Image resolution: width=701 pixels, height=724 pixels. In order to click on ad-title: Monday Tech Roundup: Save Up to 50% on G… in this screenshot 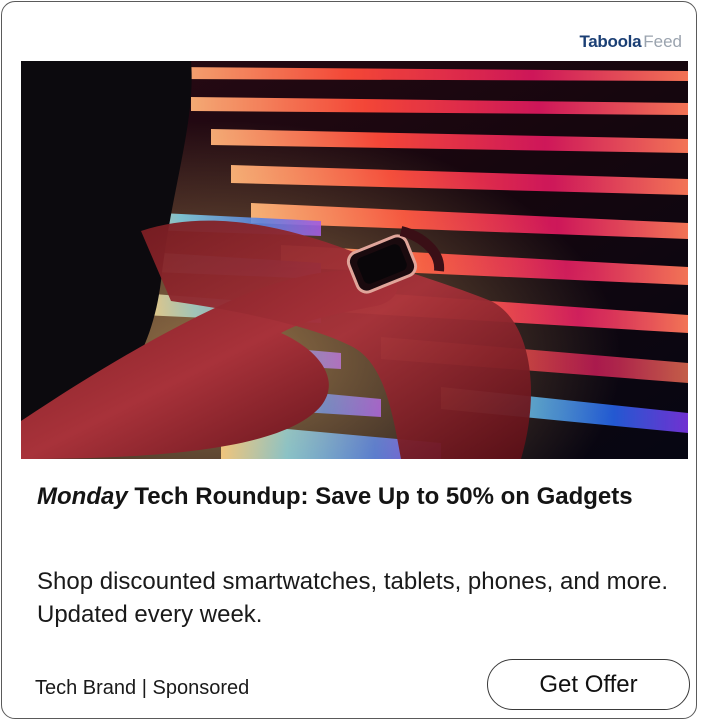, I will do `click(357, 497)`.